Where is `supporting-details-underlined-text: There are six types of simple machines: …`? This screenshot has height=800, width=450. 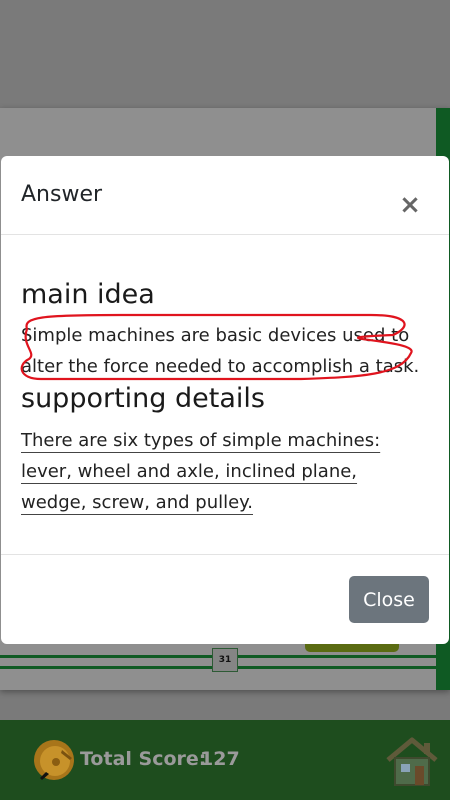
supporting-details-underlined-text: There are six types of simple machines: … is located at coordinates (201, 471).